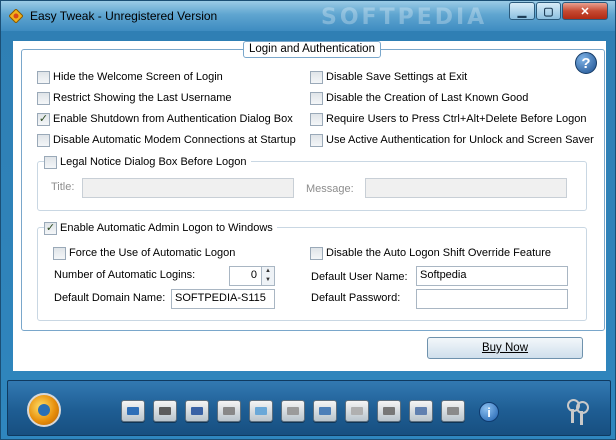 The height and width of the screenshot is (440, 616). I want to click on close-button: ✕, so click(585, 11).